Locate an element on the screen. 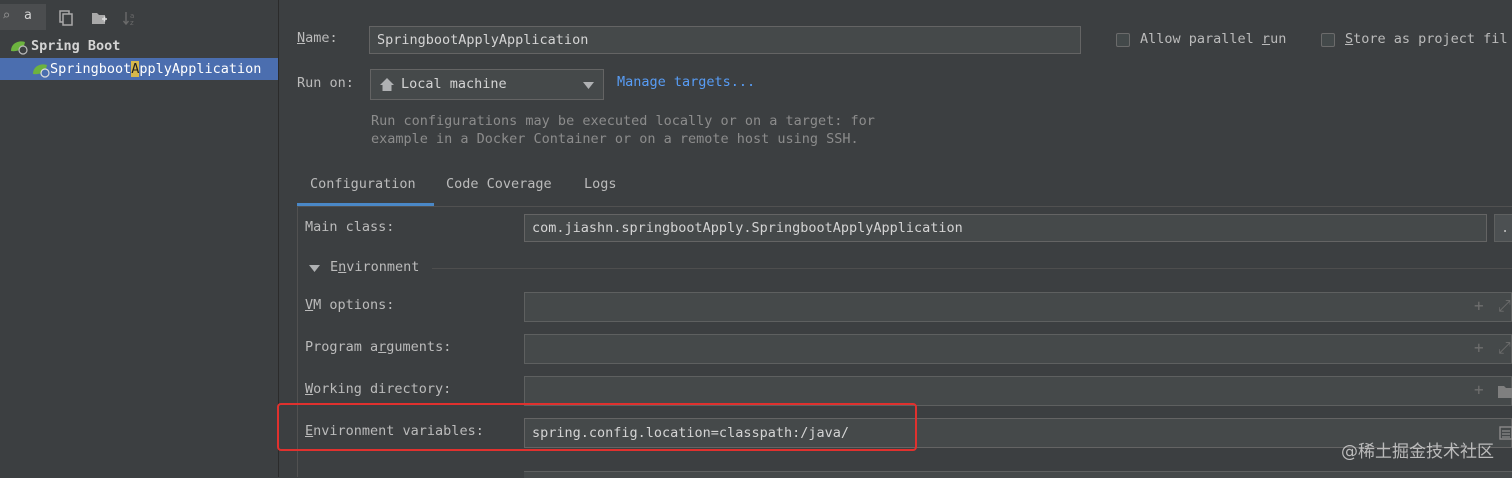  run-on-dropdown: Local machine is located at coordinates (487, 84).